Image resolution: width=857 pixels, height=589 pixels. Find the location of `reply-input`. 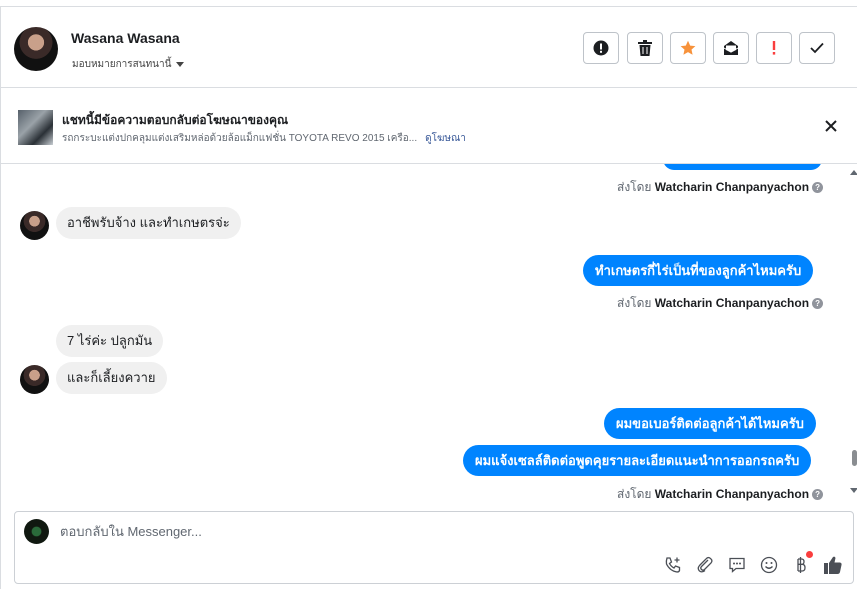

reply-input is located at coordinates (310, 531).